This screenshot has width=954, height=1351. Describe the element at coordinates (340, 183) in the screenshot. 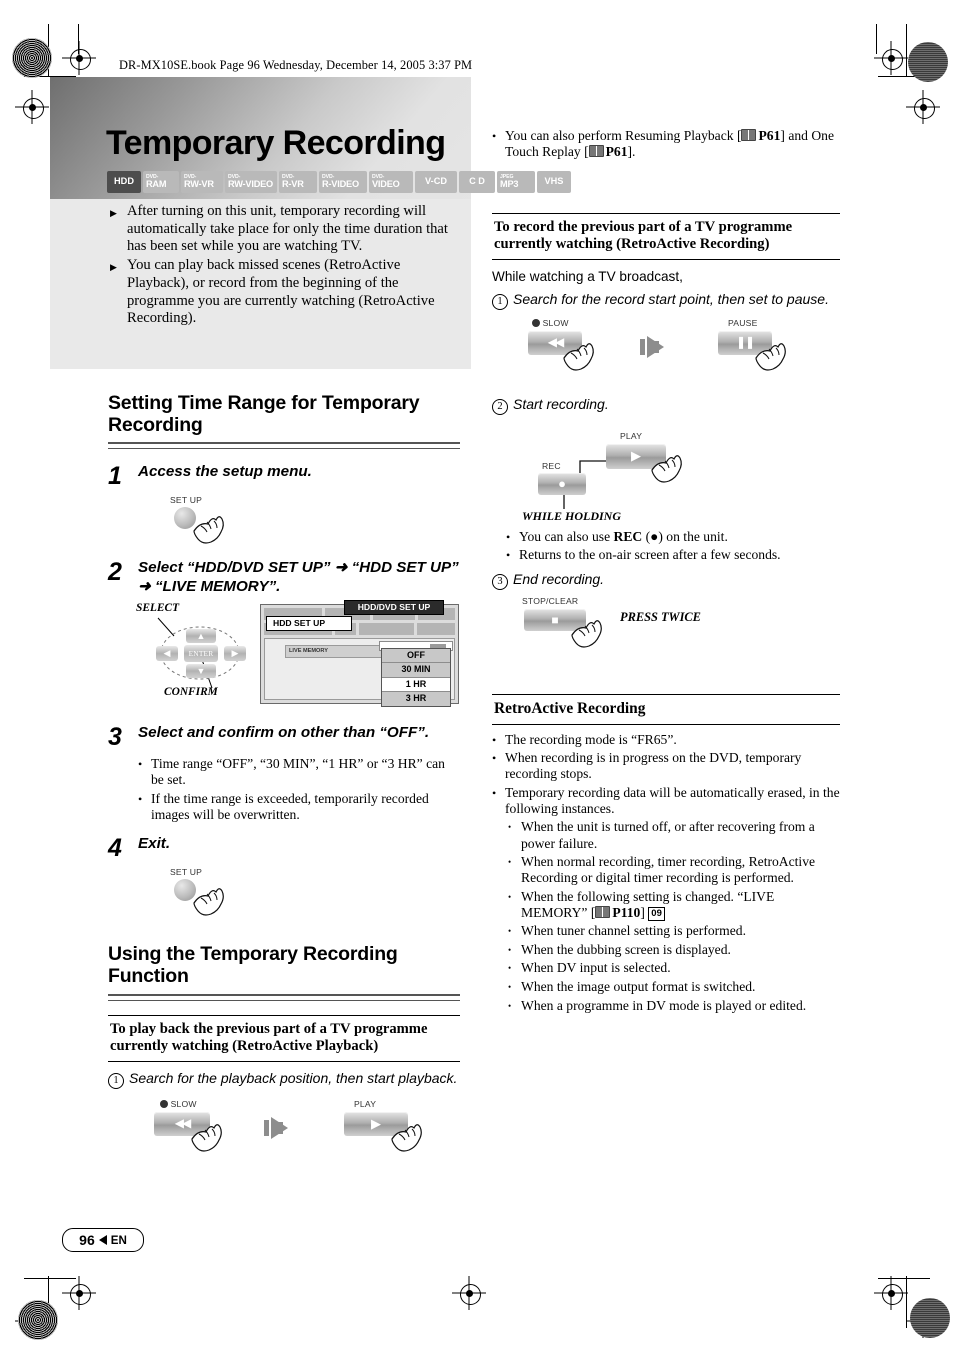

I see `badge-label: R-VIDEO` at that location.